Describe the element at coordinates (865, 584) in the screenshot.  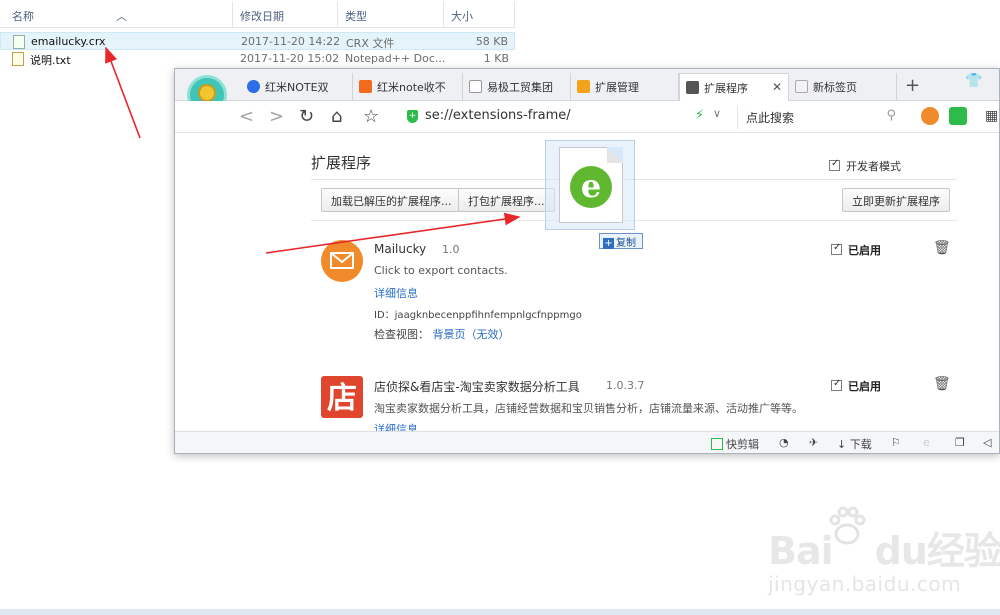
I see `watermark-domain: jingyan.baidu.com` at that location.